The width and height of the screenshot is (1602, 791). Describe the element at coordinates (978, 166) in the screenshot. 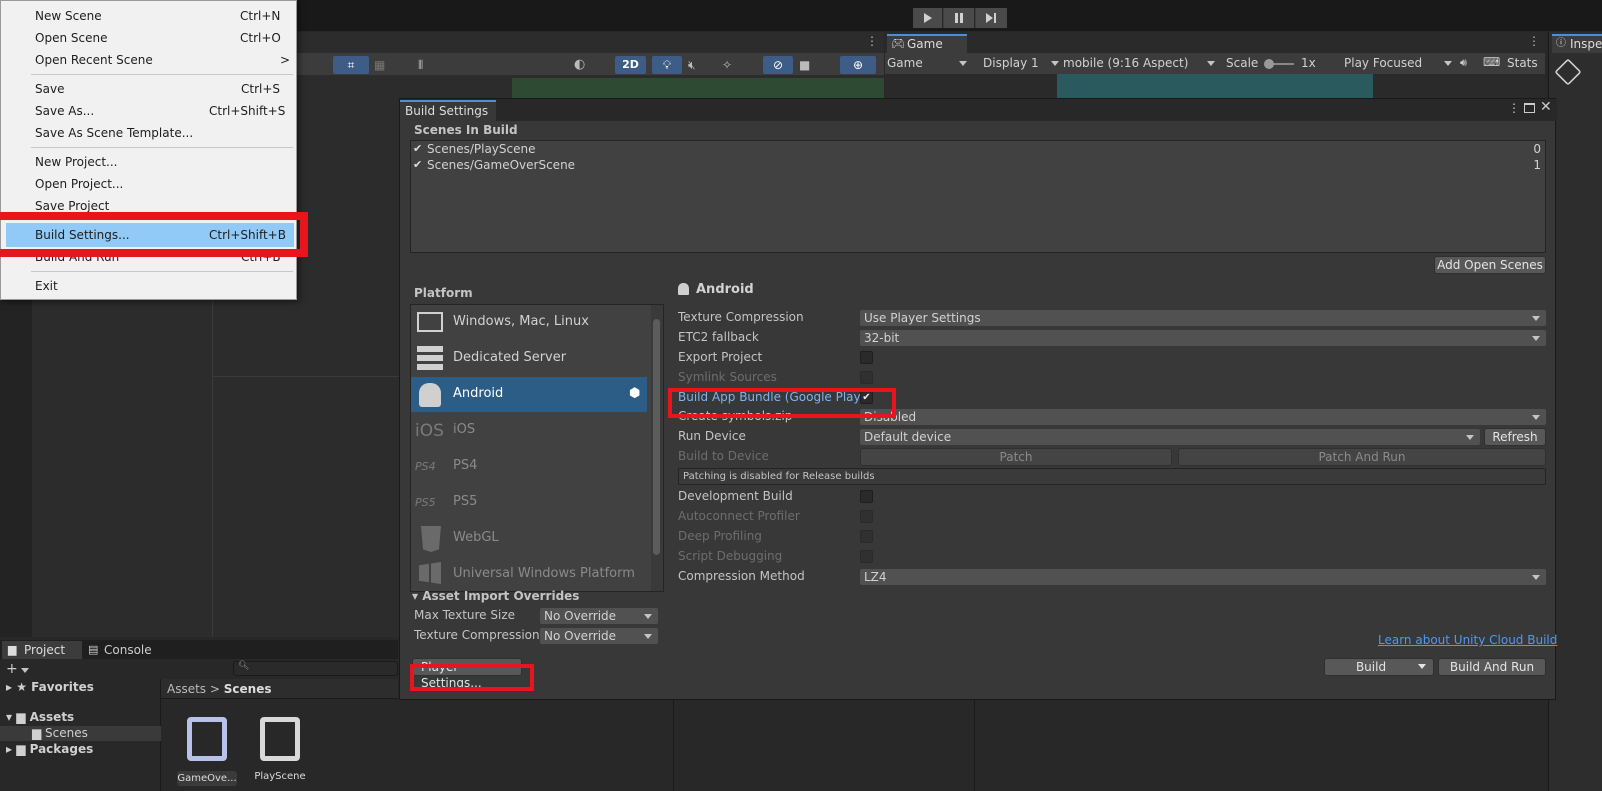

I see `scene-row: ✔ Scenes/GameOverScene 1` at that location.